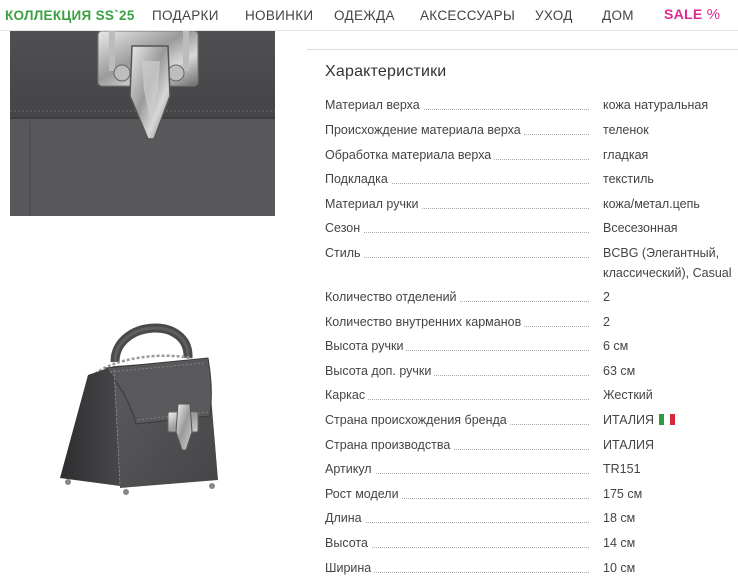 The width and height of the screenshot is (738, 581). I want to click on spec-value: 6 см, so click(616, 346).